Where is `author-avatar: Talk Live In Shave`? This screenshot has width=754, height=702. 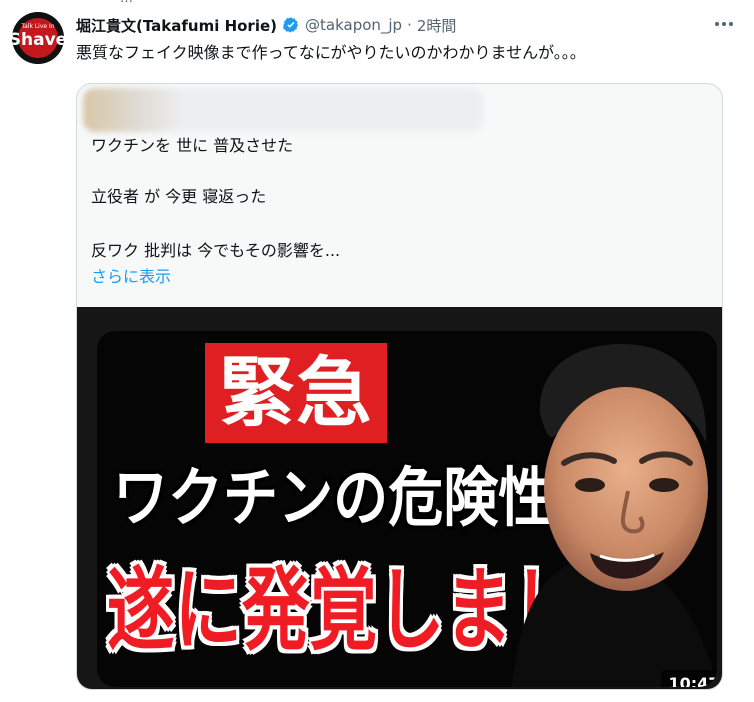
author-avatar: Talk Live In Shave is located at coordinates (38, 38).